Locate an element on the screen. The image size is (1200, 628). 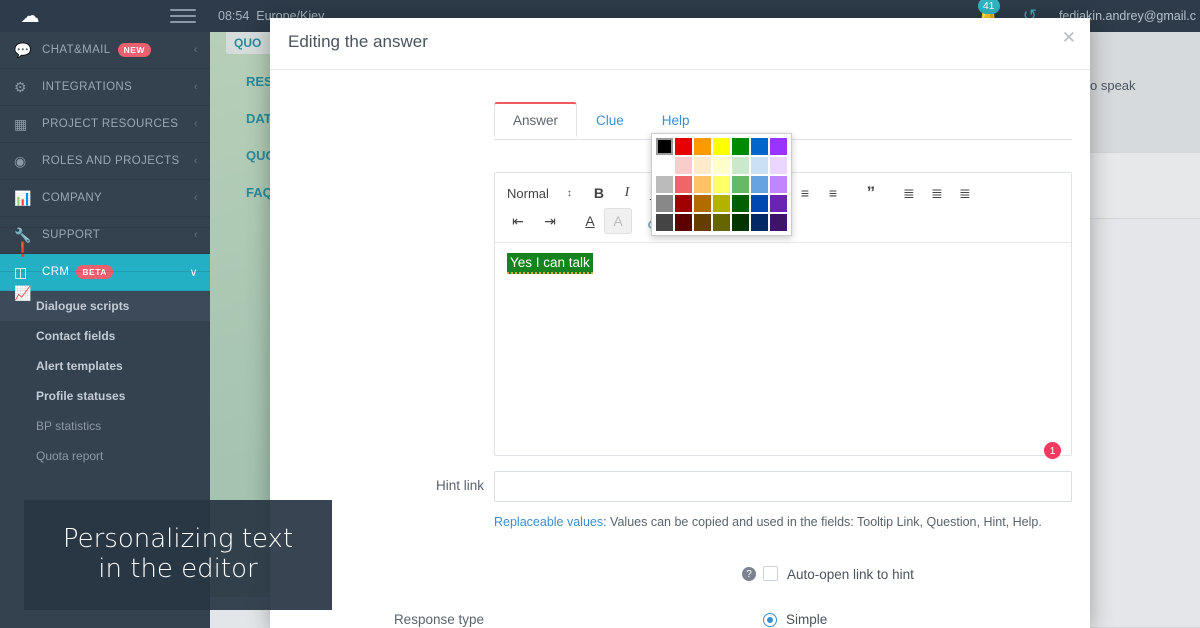
question-mark-icon: ? is located at coordinates (749, 574).